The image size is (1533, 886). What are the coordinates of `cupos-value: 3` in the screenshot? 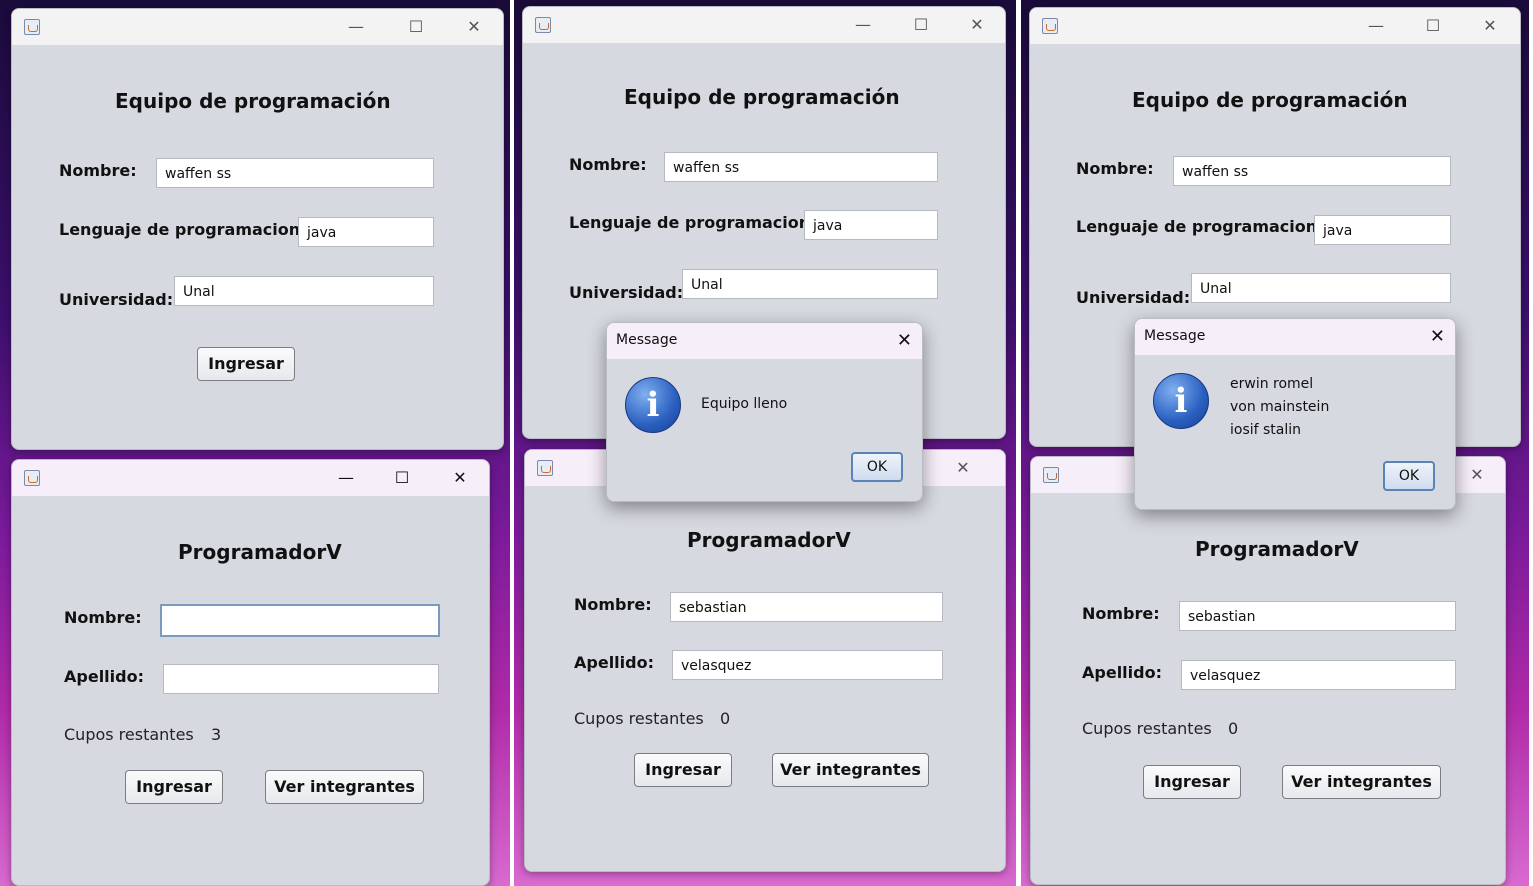 It's located at (216, 734).